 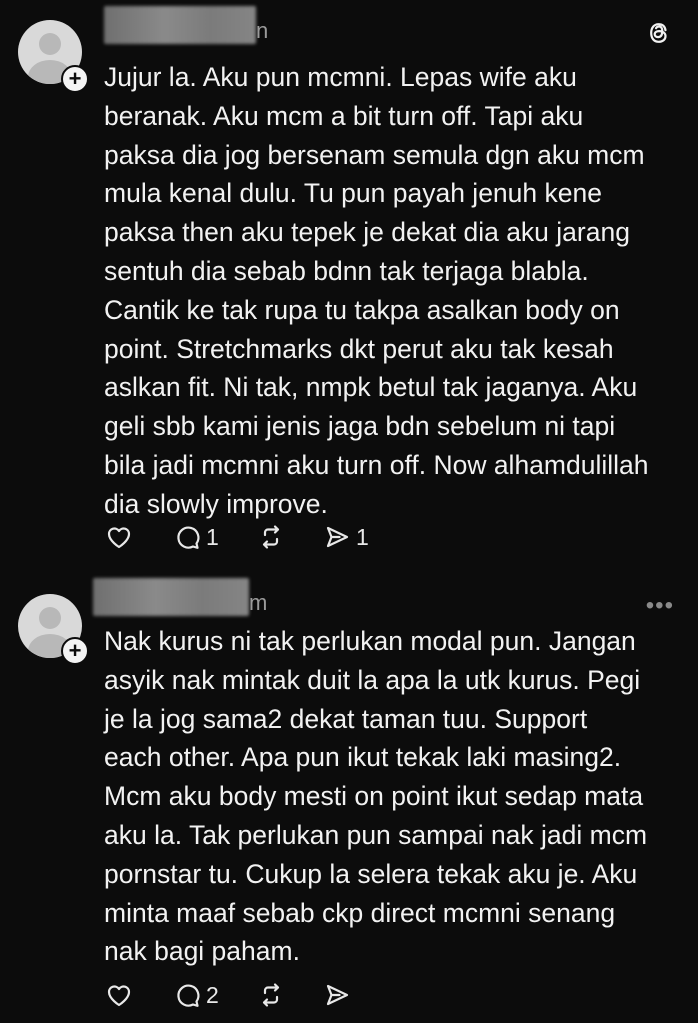 I want to click on post-actions: 1 1, so click(x=236, y=537).